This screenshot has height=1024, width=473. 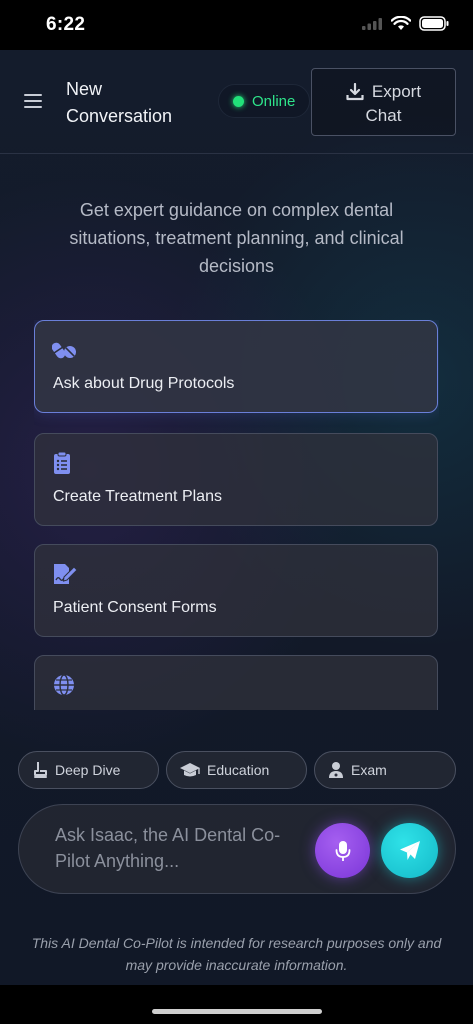 What do you see at coordinates (40, 770) in the screenshot?
I see `tooth-brush-icon` at bounding box center [40, 770].